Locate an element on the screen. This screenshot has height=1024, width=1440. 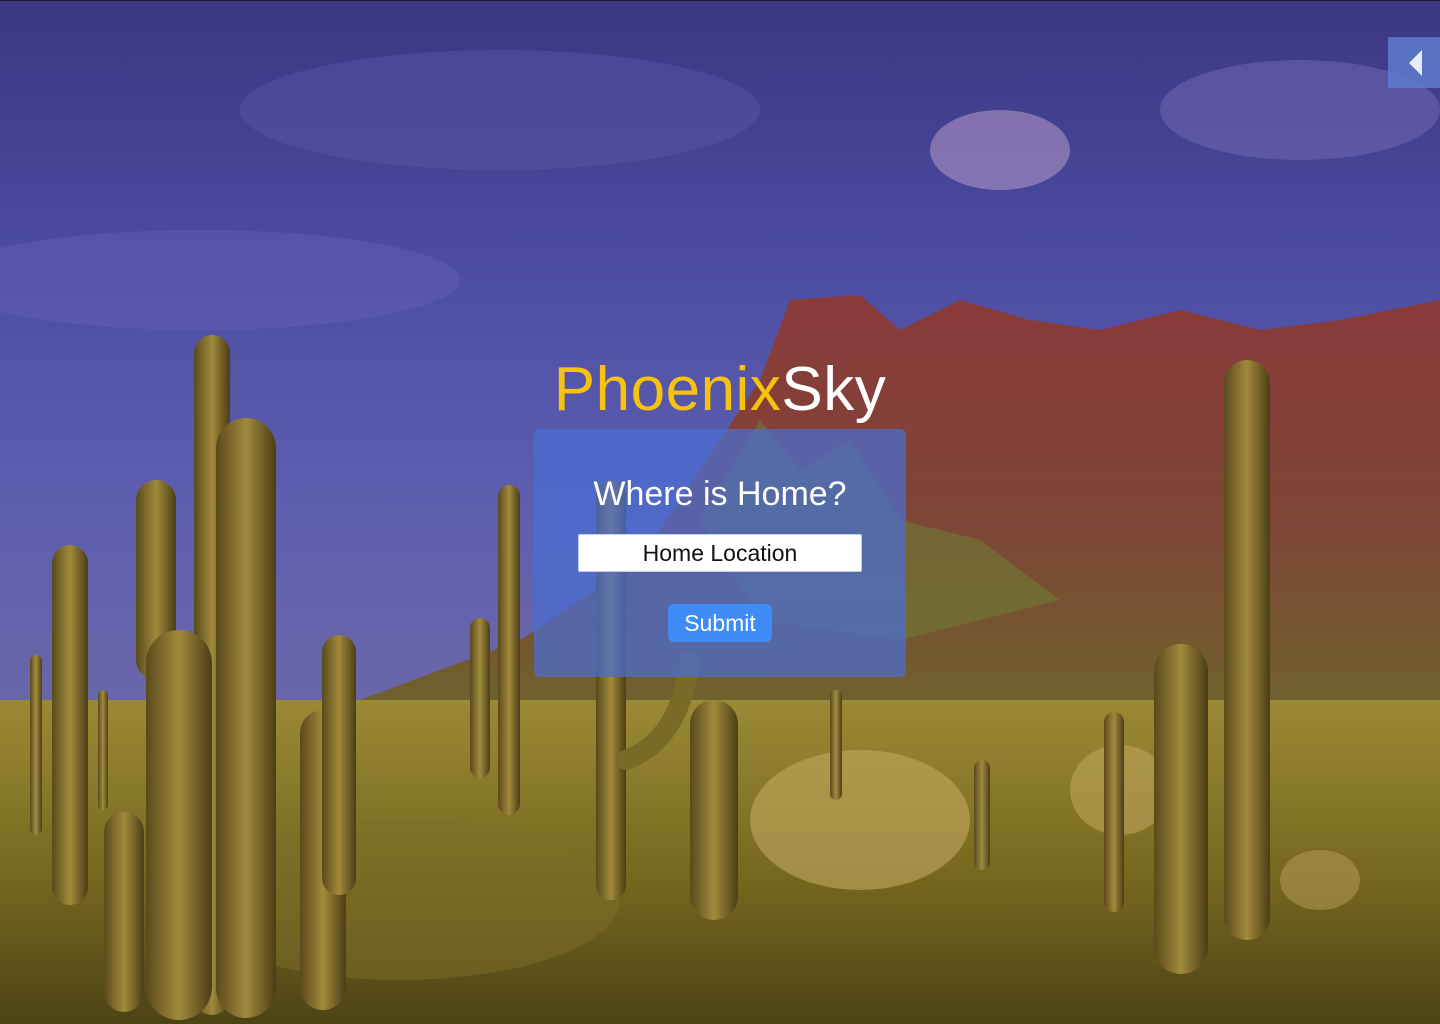
caret-left-icon is located at coordinates (1415, 62).